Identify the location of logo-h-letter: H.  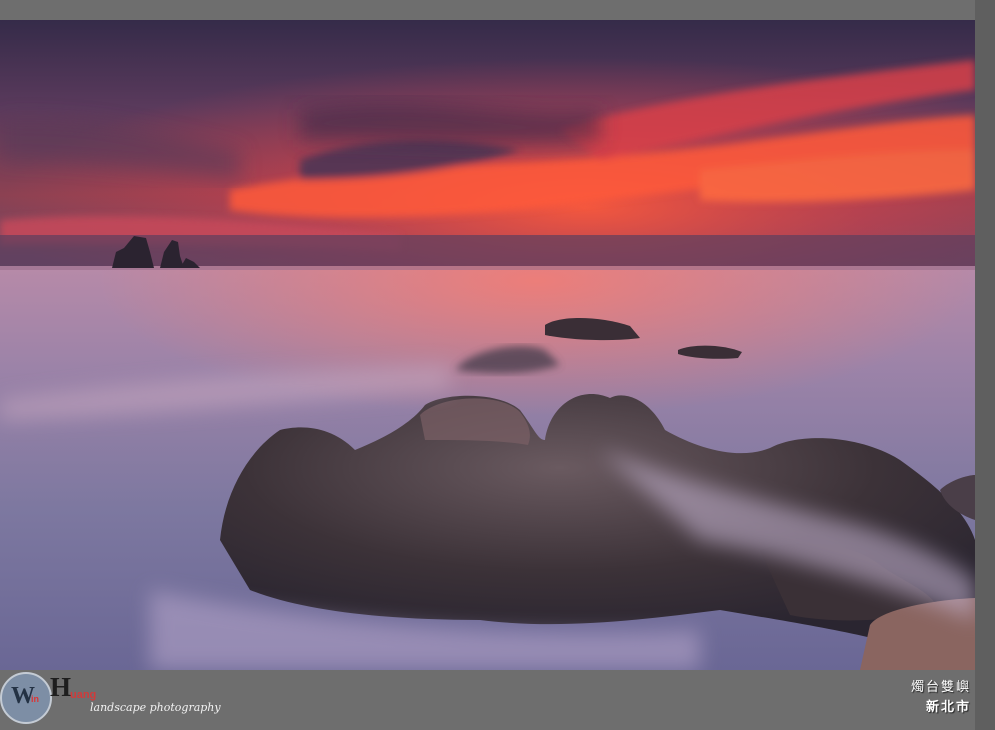
(61, 687).